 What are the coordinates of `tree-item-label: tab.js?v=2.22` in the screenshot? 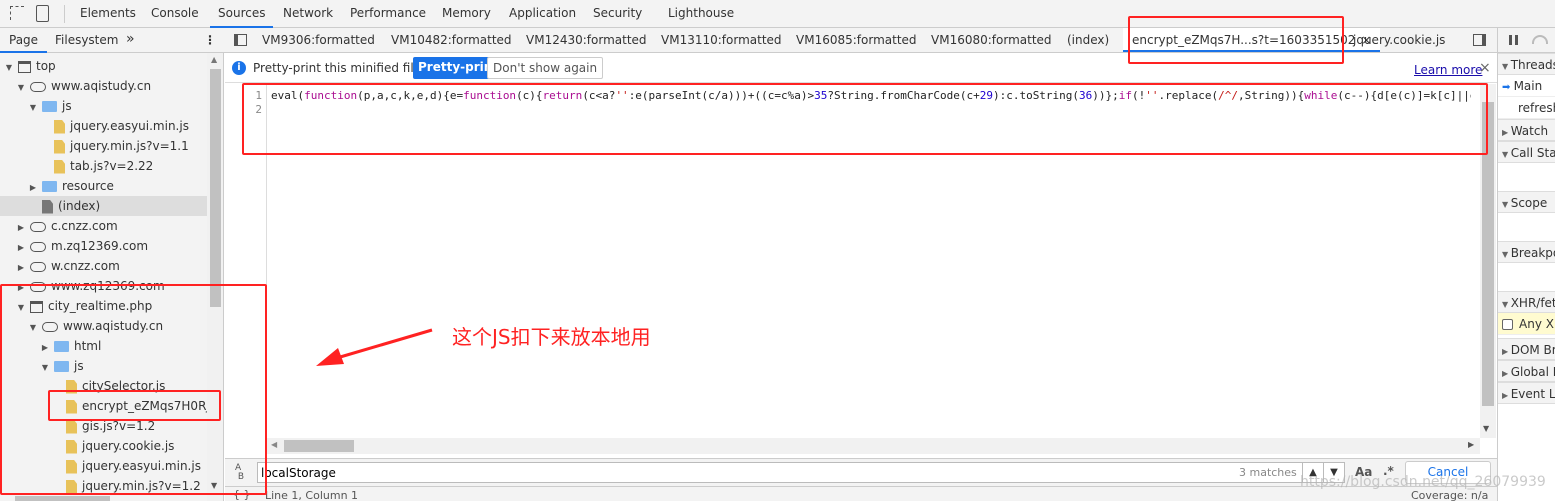 It's located at (112, 166).